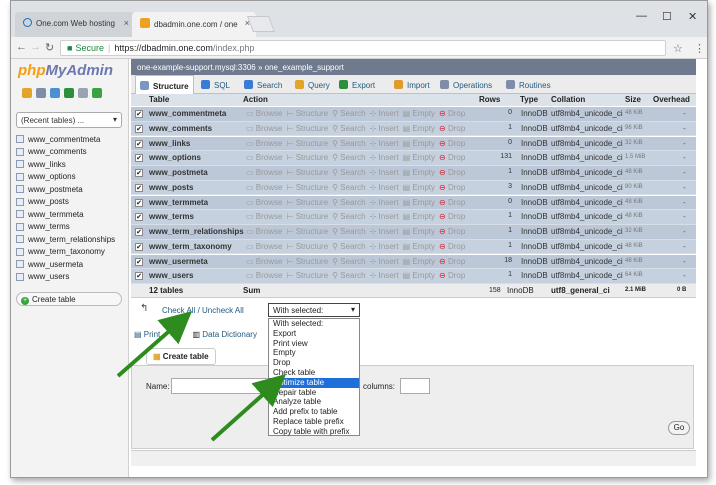 This screenshot has height=485, width=716. I want to click on arrow-to-optimize, so click(248, 408).